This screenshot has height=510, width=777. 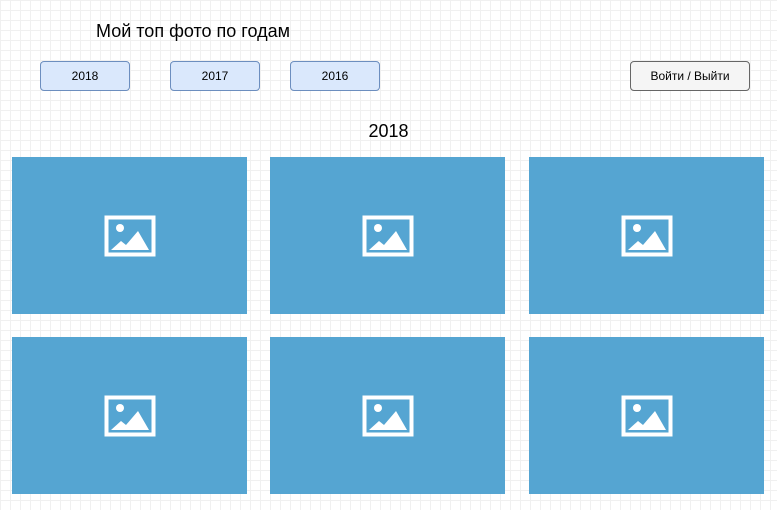 What do you see at coordinates (690, 76) in the screenshot?
I see `login-logout-button: Войти / Выйти` at bounding box center [690, 76].